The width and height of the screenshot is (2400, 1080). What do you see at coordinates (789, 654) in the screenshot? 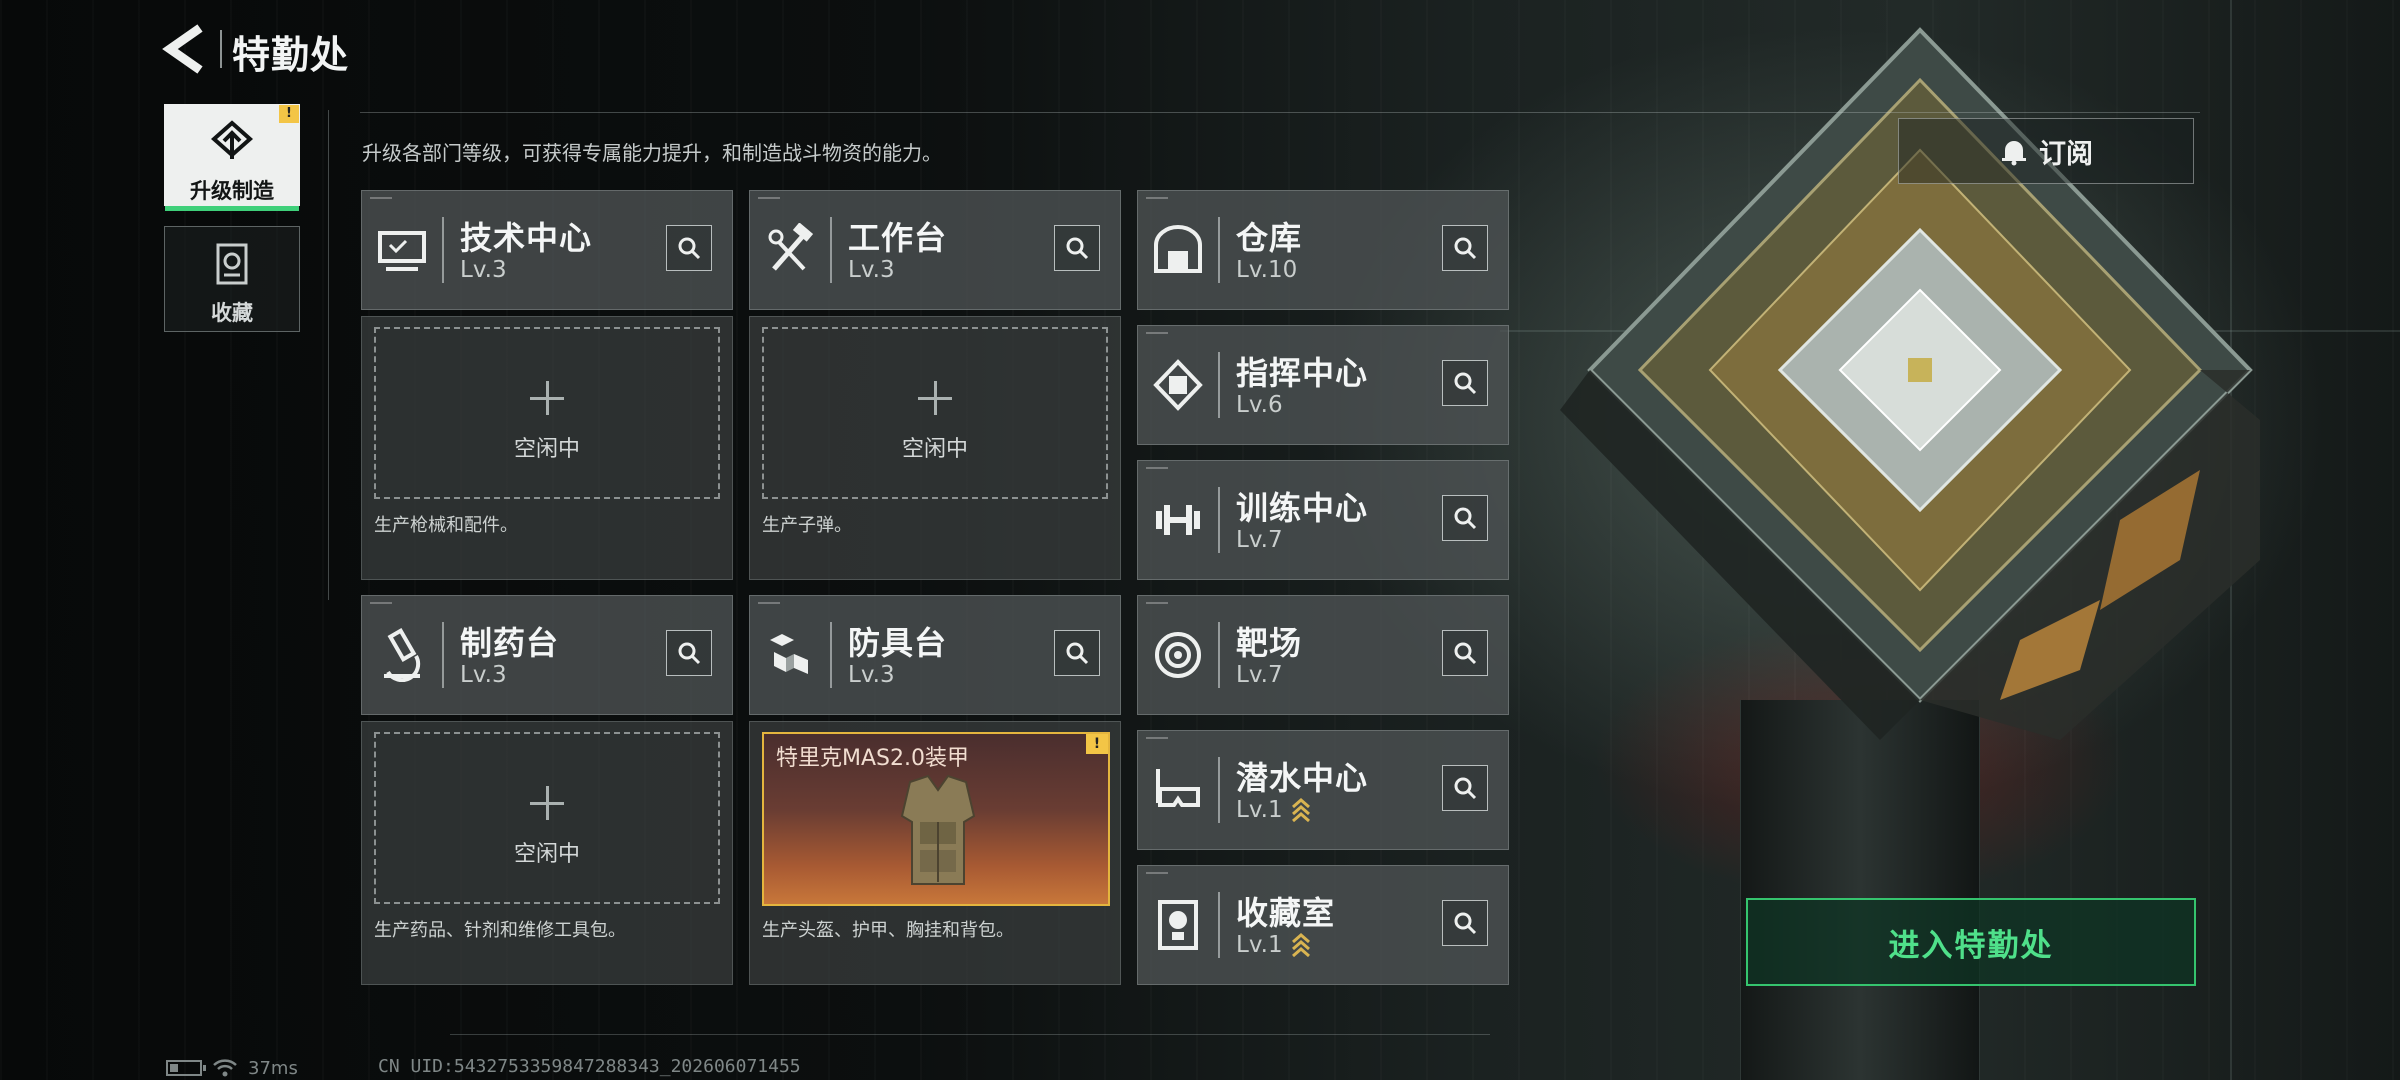
I see `armor-blocks-icon` at bounding box center [789, 654].